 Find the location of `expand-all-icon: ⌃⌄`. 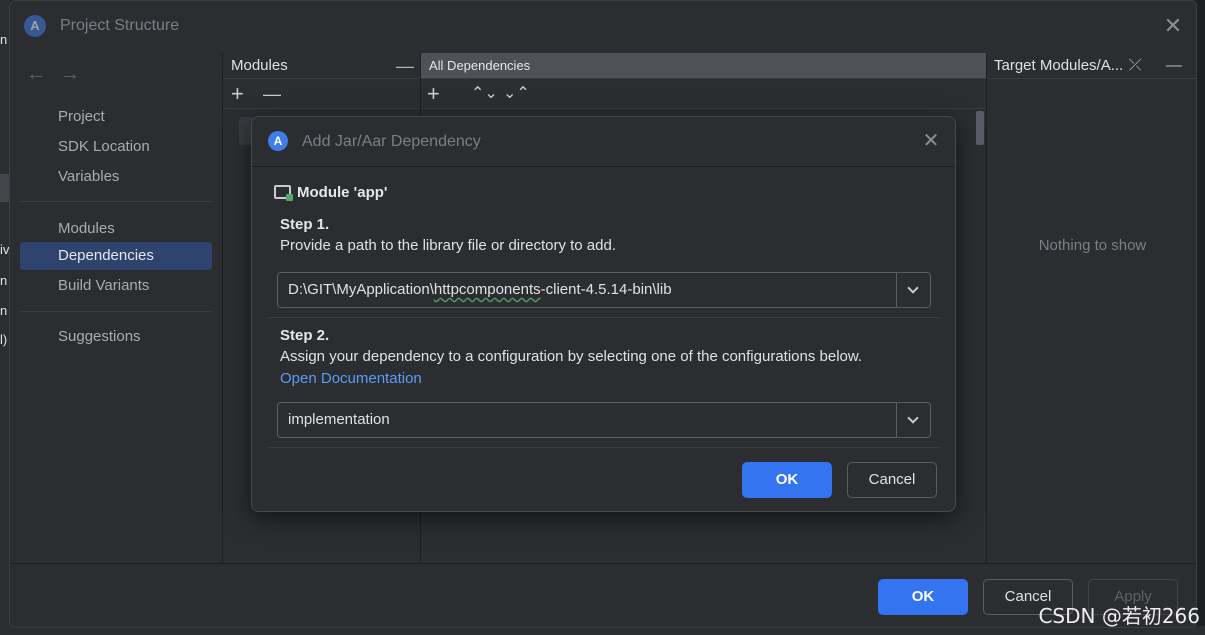

expand-all-icon: ⌃⌄ is located at coordinates (484, 94).